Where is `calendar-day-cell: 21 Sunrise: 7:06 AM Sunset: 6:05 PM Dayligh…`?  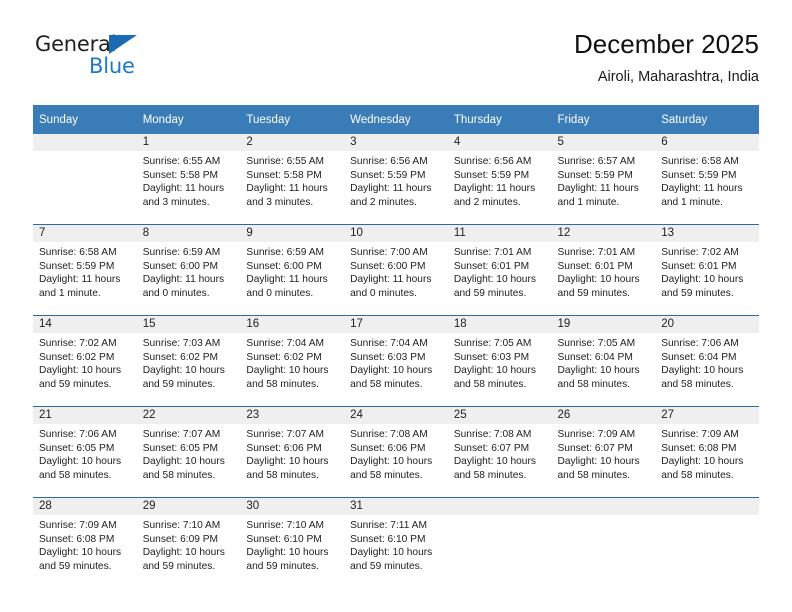 calendar-day-cell: 21 Sunrise: 7:06 AM Sunset: 6:05 PM Dayligh… is located at coordinates (85, 452).